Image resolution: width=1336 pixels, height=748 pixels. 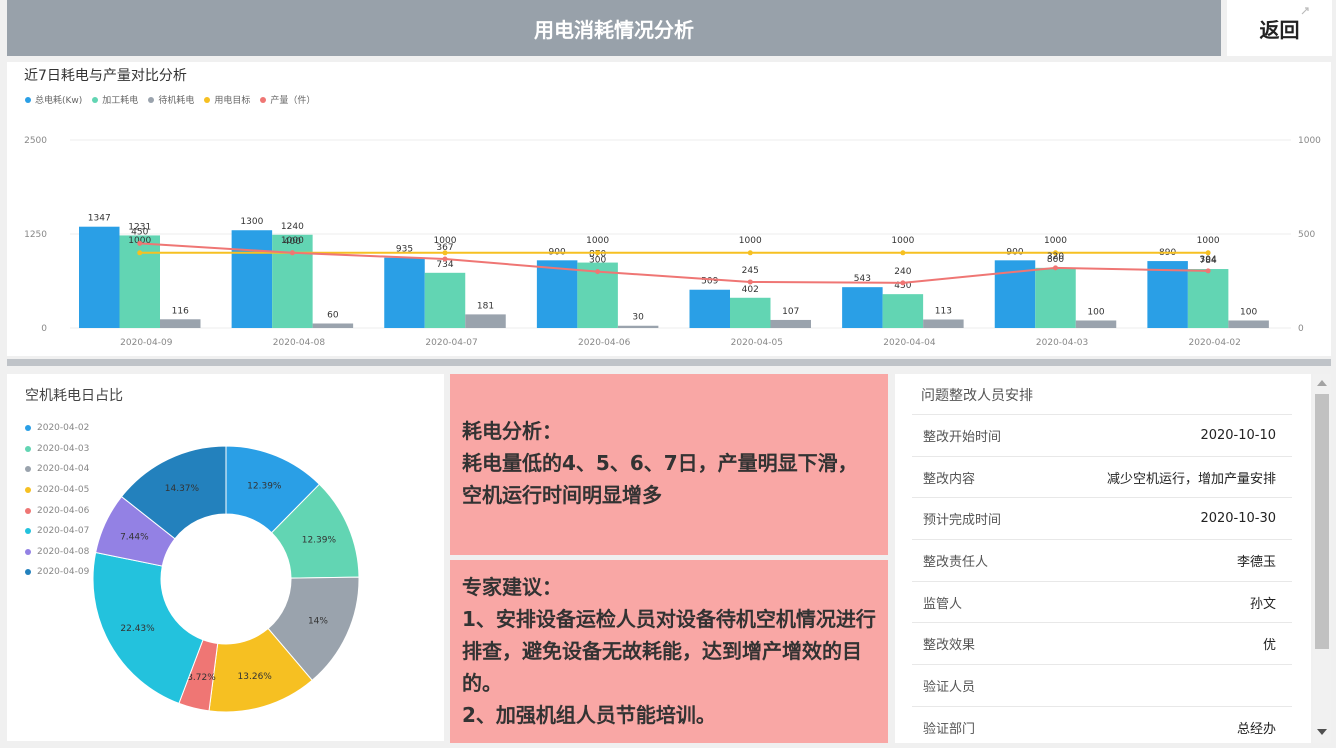 What do you see at coordinates (1055, 257) in the screenshot?
I see `output-value-label: 320` at bounding box center [1055, 257].